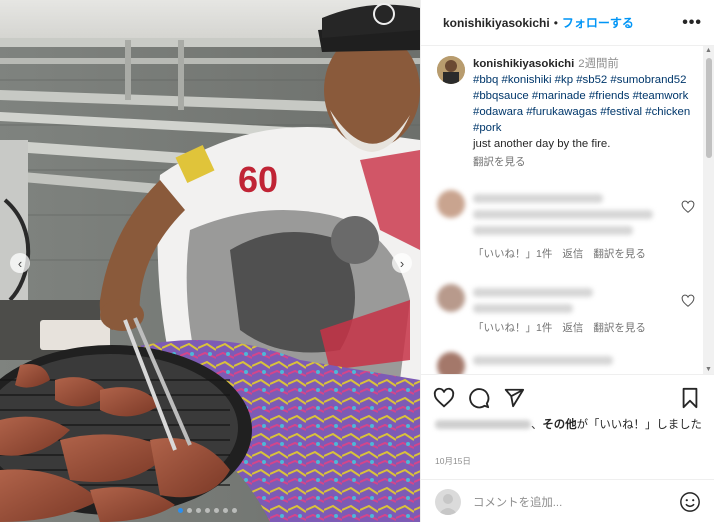 The image size is (714, 522). What do you see at coordinates (559, 425) in the screenshot?
I see `likes-others: その他` at bounding box center [559, 425].